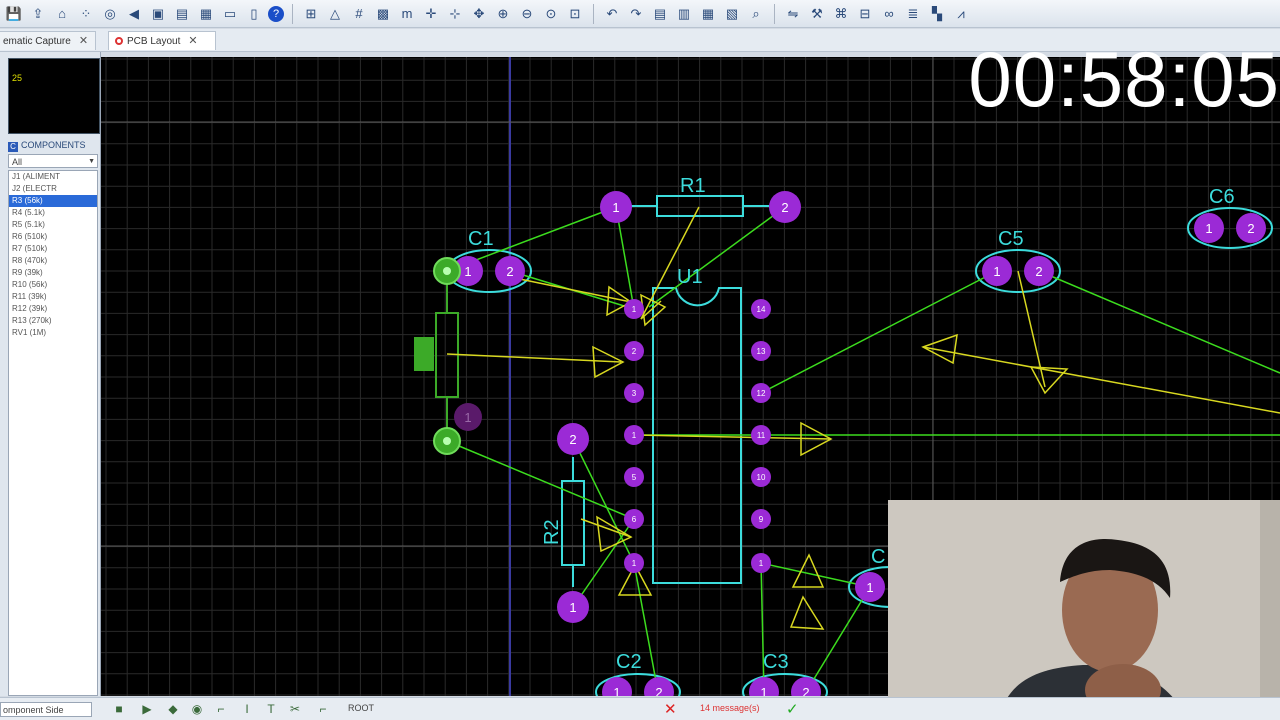 The width and height of the screenshot is (1280, 720). I want to click on label-c2: C2, so click(629, 662).